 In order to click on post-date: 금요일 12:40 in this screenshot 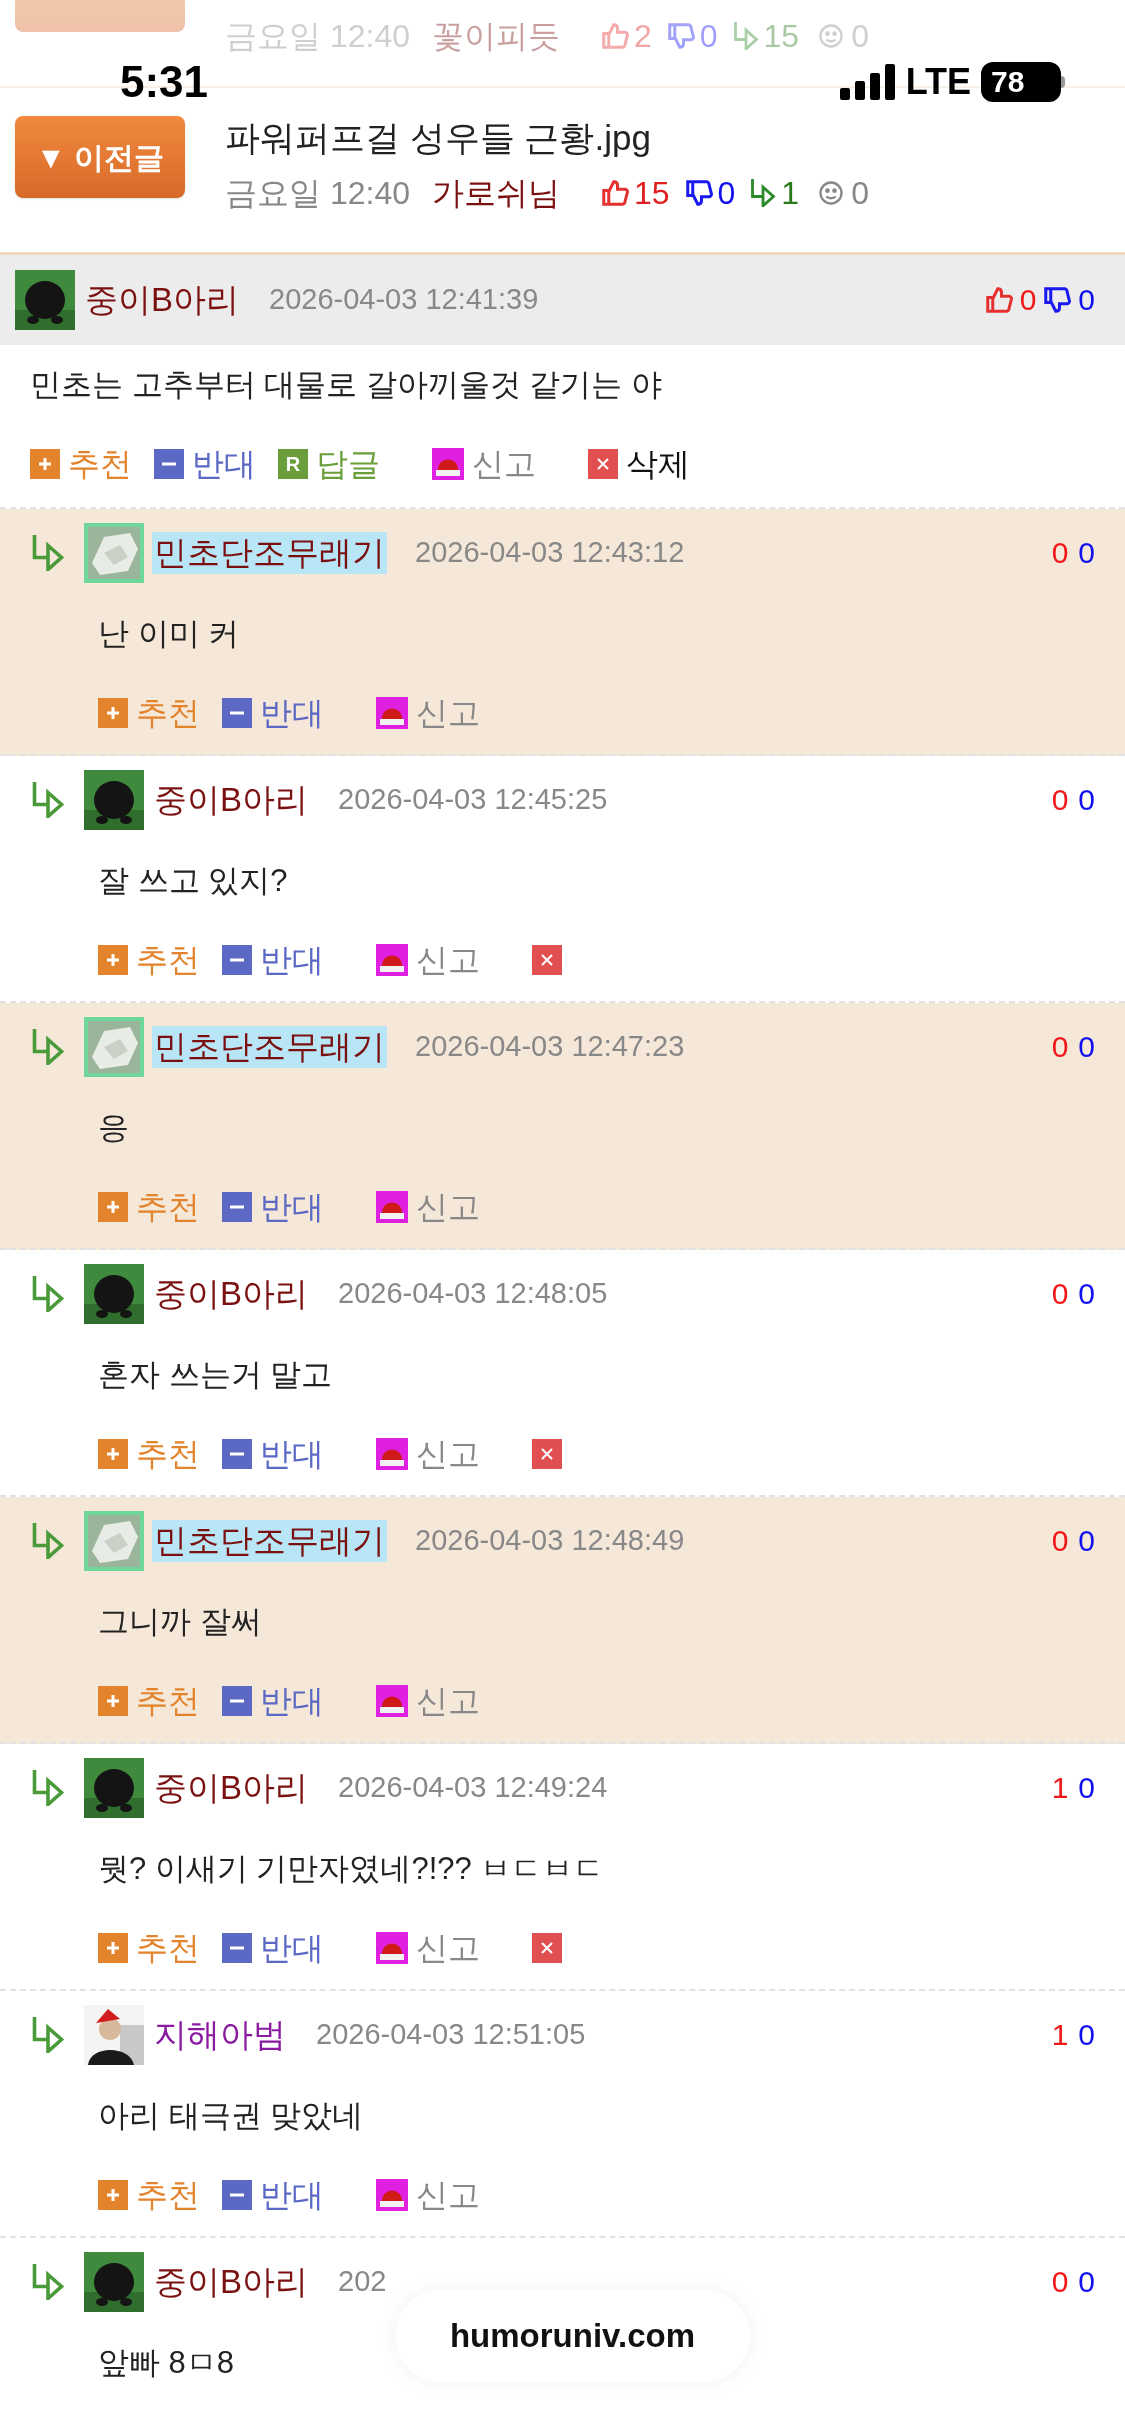, I will do `click(317, 193)`.